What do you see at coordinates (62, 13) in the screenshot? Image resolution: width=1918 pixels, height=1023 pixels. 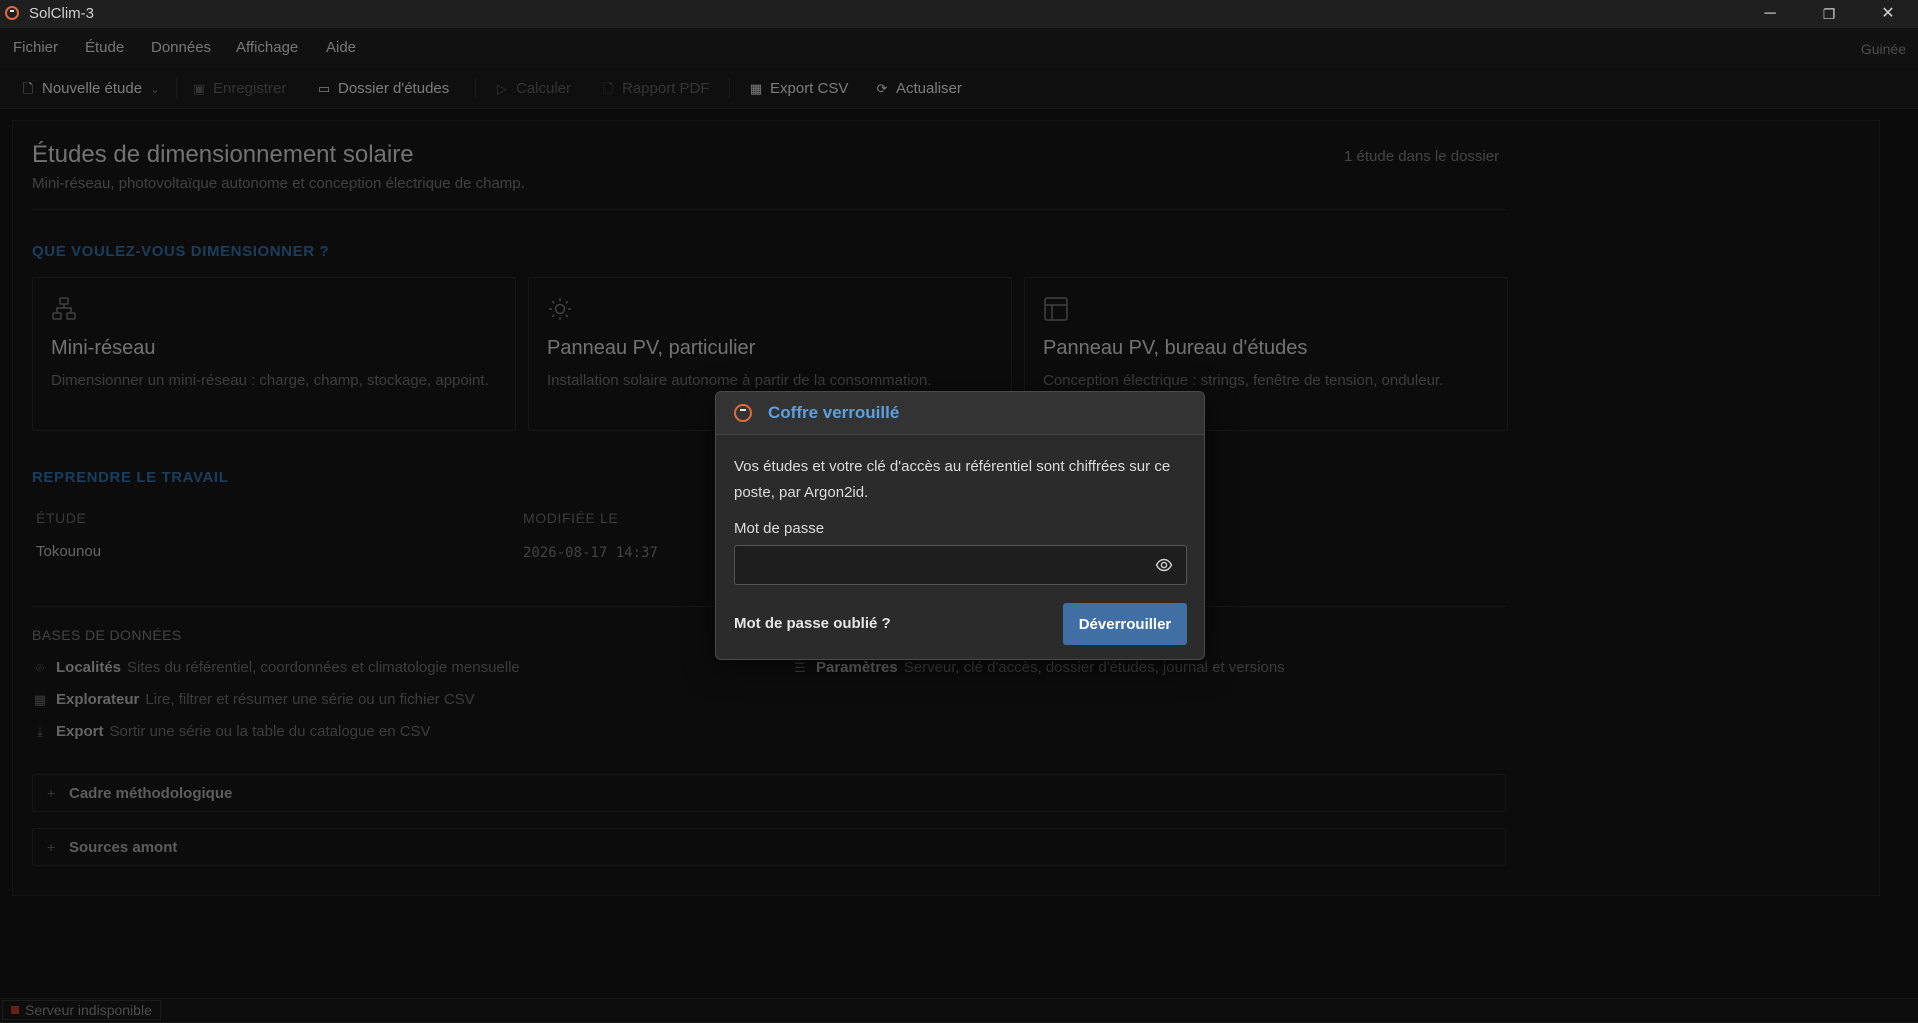 I see `app-title: SolClim-3` at bounding box center [62, 13].